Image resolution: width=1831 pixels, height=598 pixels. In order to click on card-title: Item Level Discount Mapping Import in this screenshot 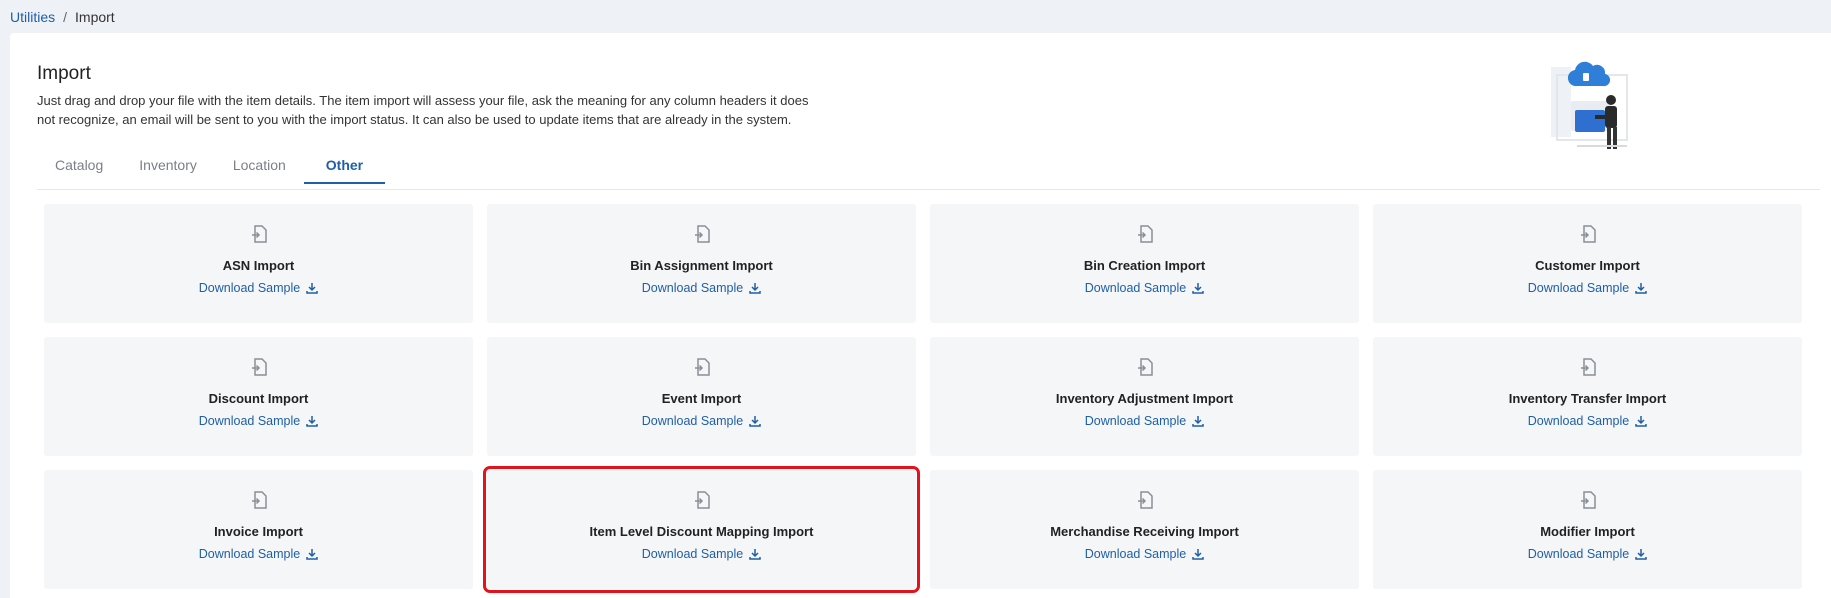, I will do `click(701, 531)`.